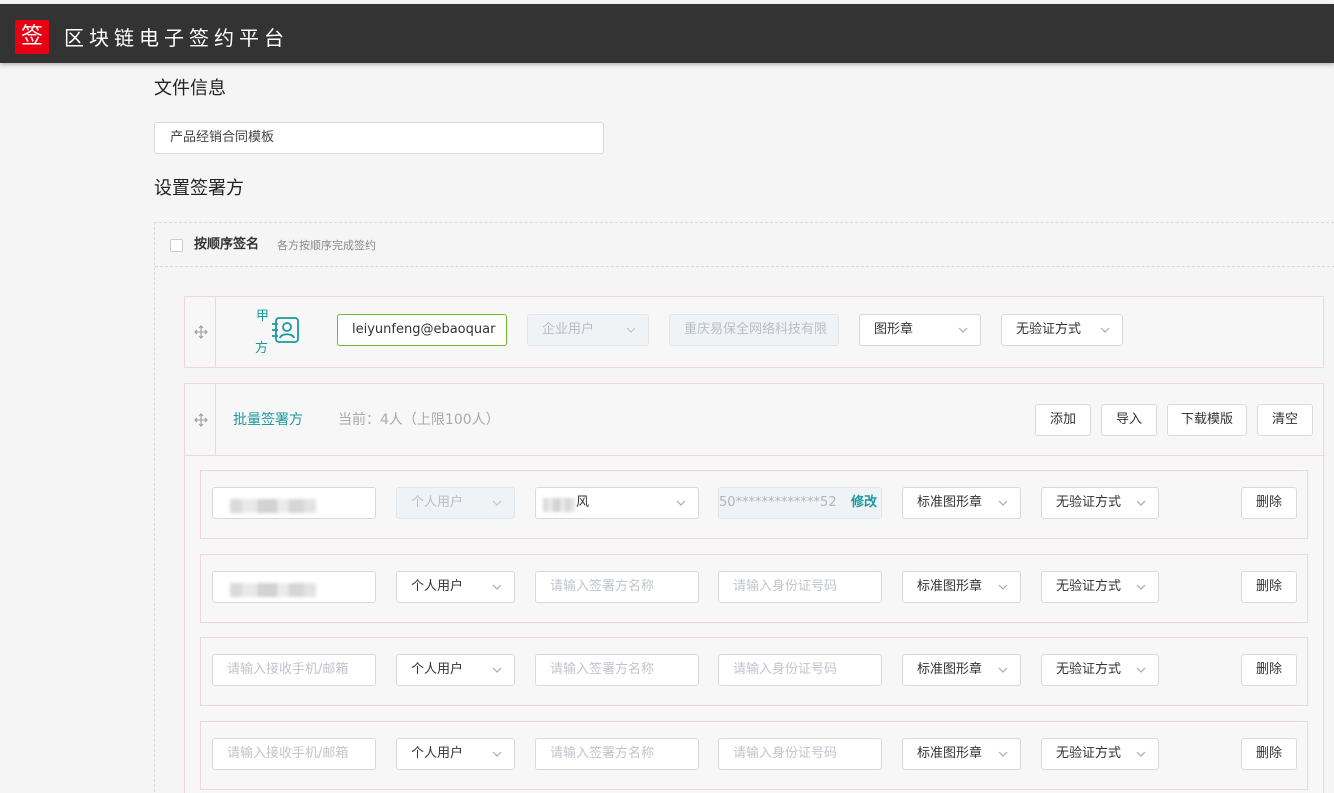  Describe the element at coordinates (568, 329) in the screenshot. I see `party-a-user-type-value: 企业用户` at that location.